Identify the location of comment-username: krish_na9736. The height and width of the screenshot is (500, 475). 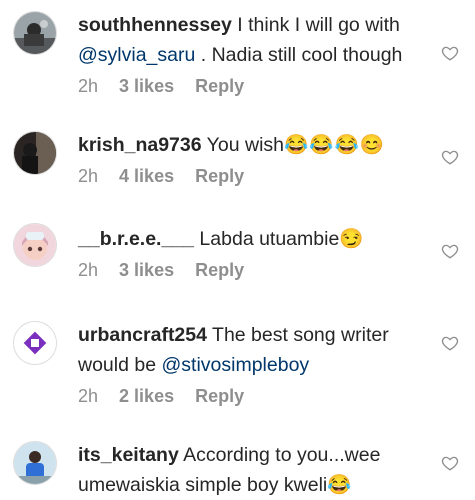
(140, 145).